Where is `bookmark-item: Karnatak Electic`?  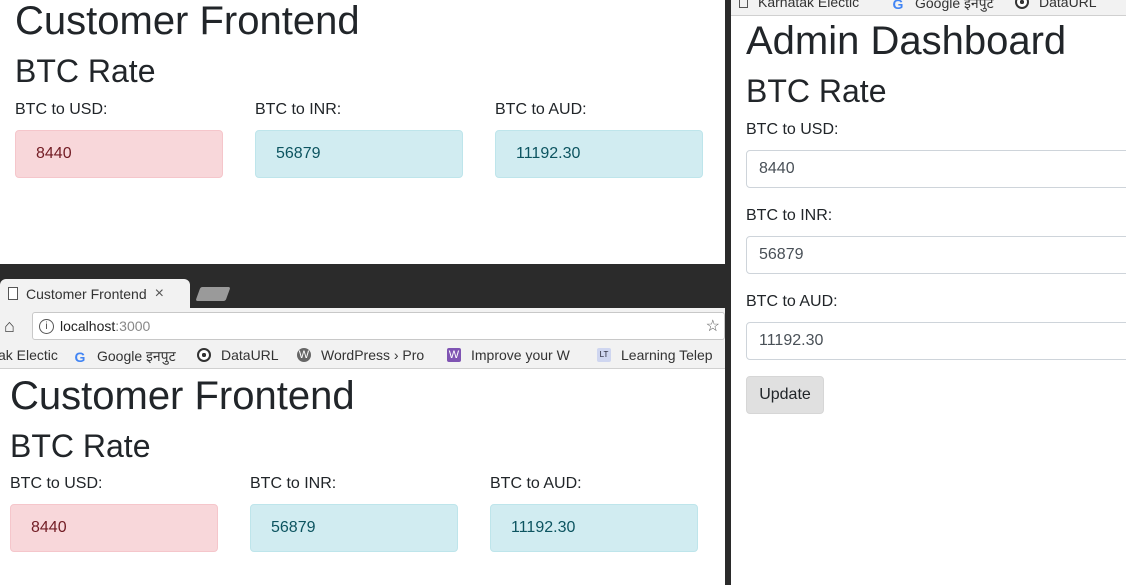 bookmark-item: Karnatak Electic is located at coordinates (799, 5).